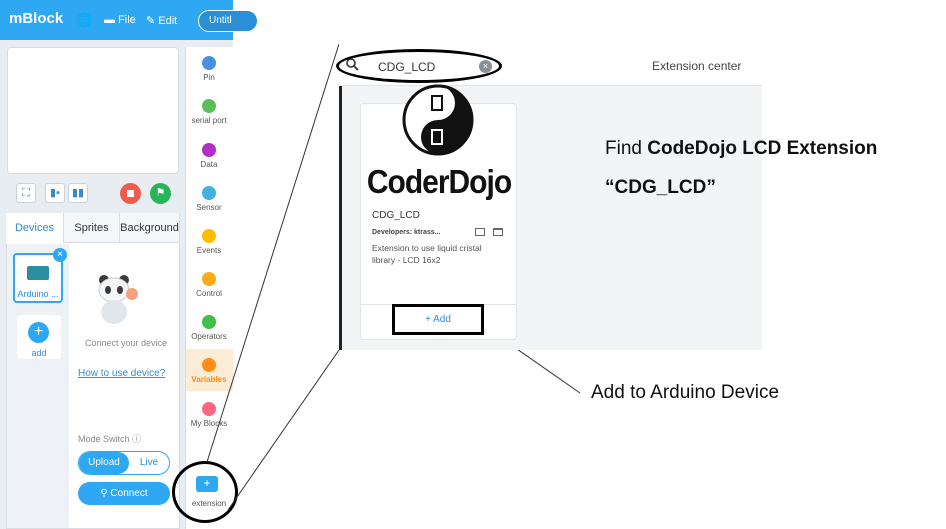 This screenshot has height=529, width=946. What do you see at coordinates (498, 232) in the screenshot?
I see `window-icon` at bounding box center [498, 232].